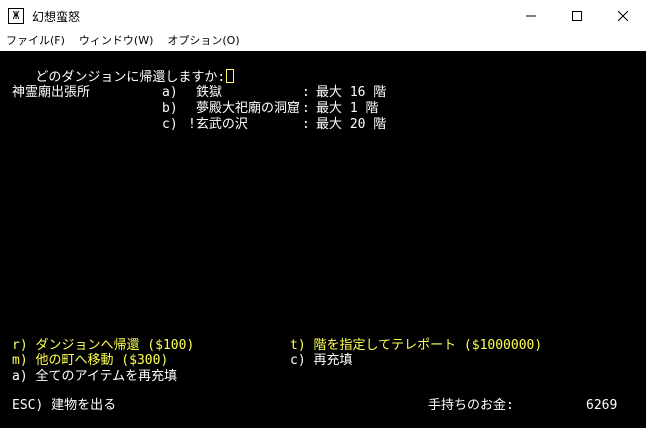  Describe the element at coordinates (94, 377) in the screenshot. I see `command-recharge-all: a) 全てのアイテムを再充填` at that location.